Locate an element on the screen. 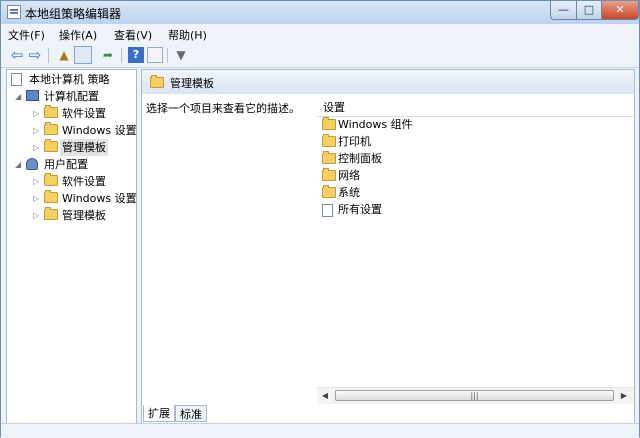 The image size is (640, 438). window-title: 本地组策略编辑器 is located at coordinates (73, 14).